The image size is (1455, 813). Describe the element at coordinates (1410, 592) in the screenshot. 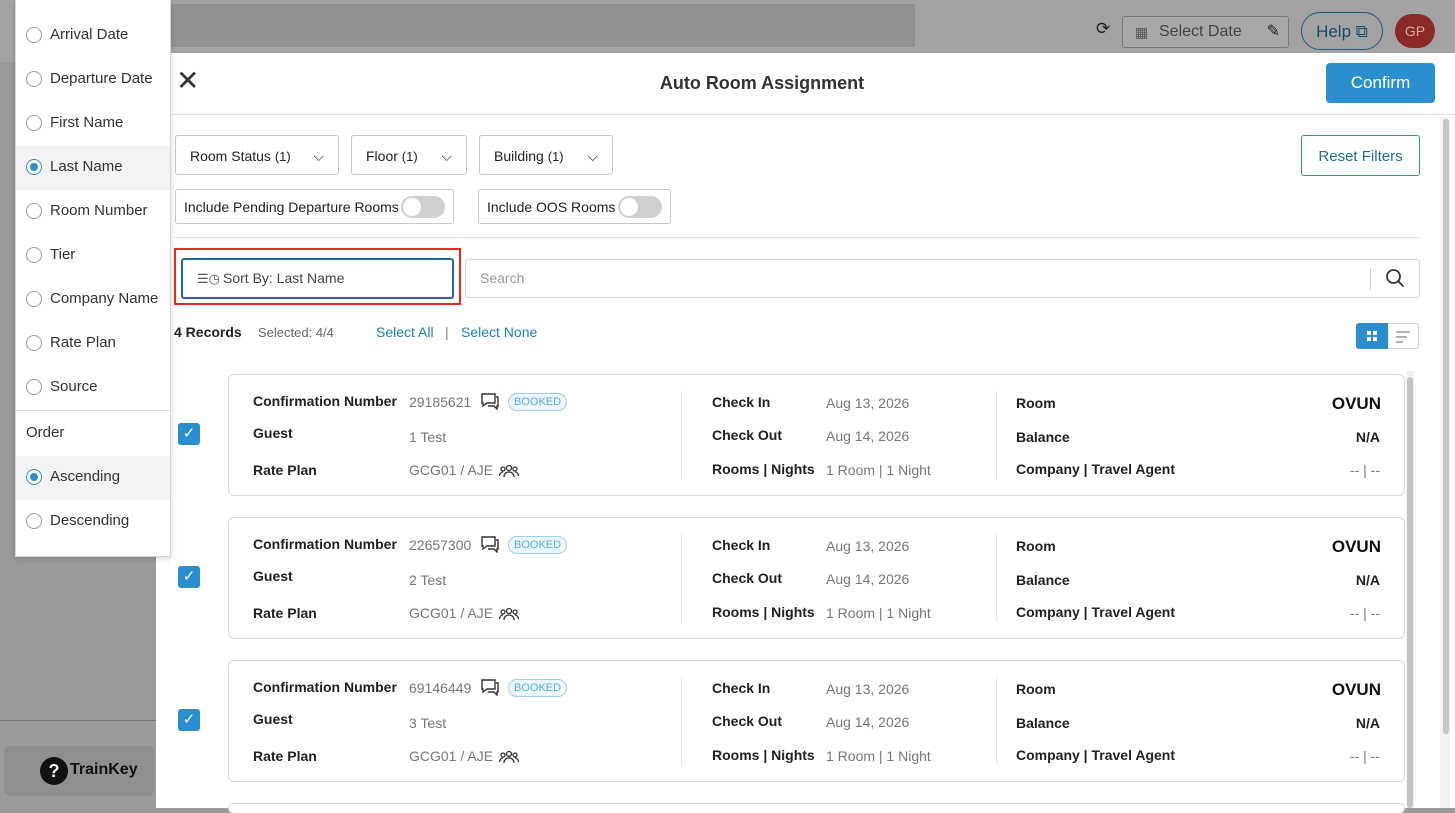

I see `cards-scrollbar-thumb` at that location.